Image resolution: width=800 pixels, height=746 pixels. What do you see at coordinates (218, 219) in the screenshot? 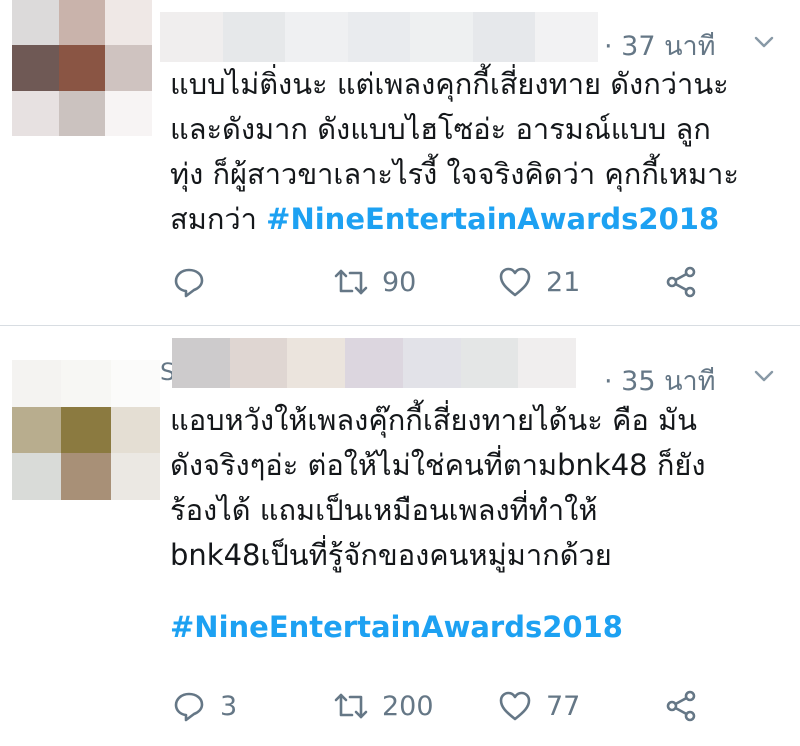
I see `tweet-text-prefix: สมกว่า` at bounding box center [218, 219].